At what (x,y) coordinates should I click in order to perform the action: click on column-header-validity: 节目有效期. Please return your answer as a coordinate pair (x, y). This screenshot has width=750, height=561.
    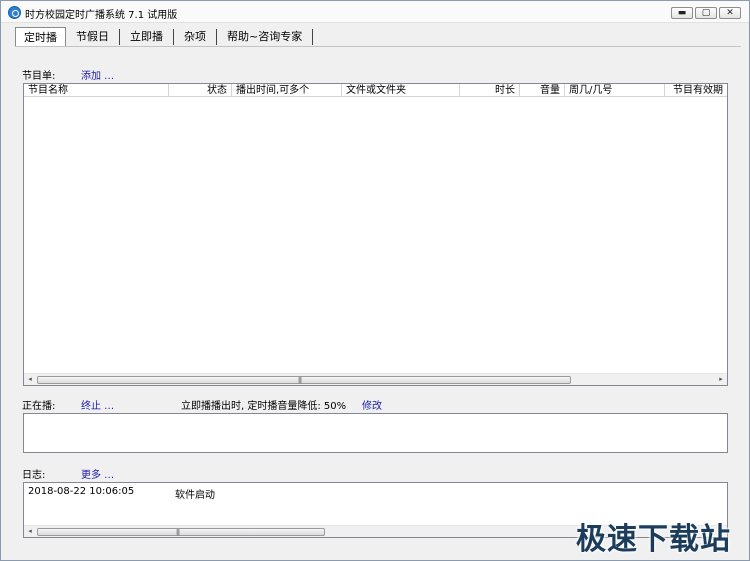
    Looking at the image, I should click on (696, 90).